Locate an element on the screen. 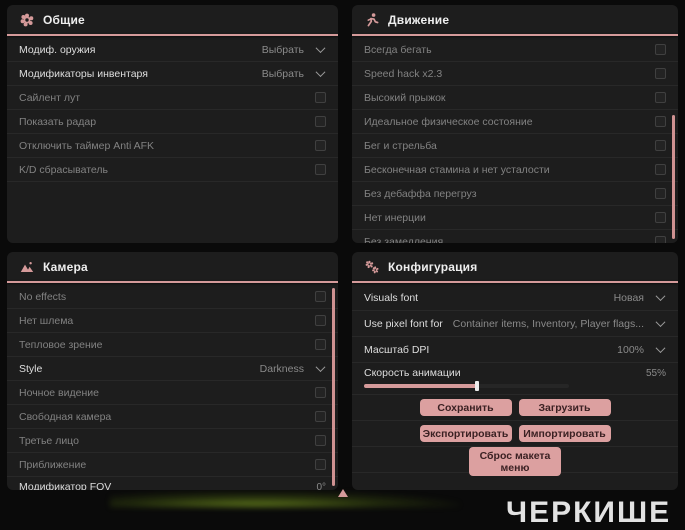  row-checkbox: Идеальное физическое состояние is located at coordinates (515, 122).